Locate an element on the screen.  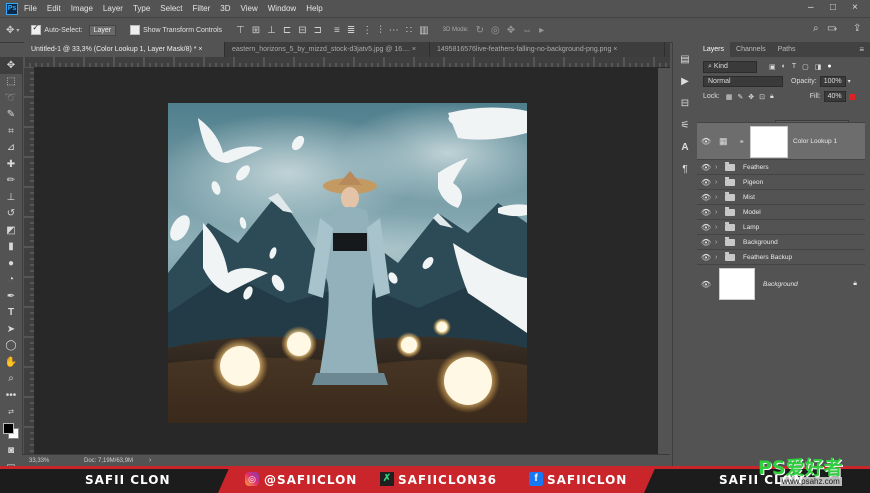
blur-tool-icon: ● is located at coordinates (11, 263).